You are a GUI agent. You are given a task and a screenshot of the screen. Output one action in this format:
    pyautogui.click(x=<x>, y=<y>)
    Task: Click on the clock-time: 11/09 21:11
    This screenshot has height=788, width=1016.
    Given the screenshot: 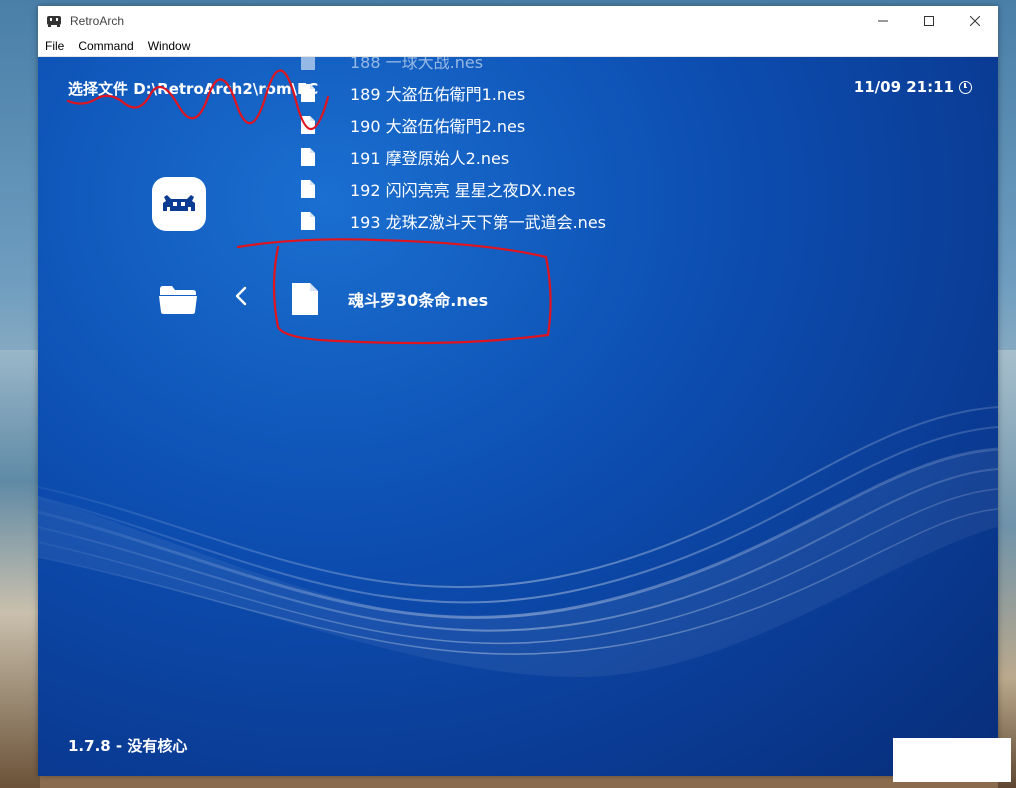 What is the action you would take?
    pyautogui.click(x=903, y=87)
    